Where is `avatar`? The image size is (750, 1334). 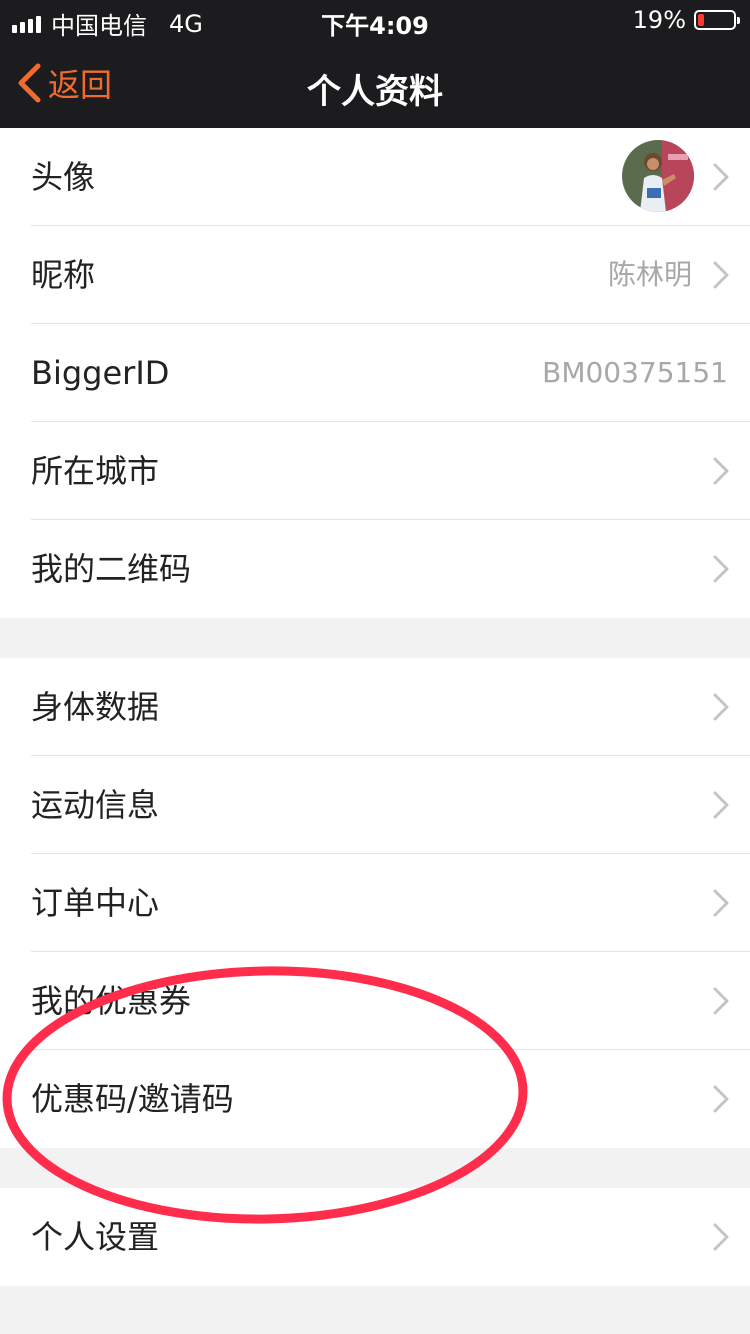
avatar is located at coordinates (658, 176).